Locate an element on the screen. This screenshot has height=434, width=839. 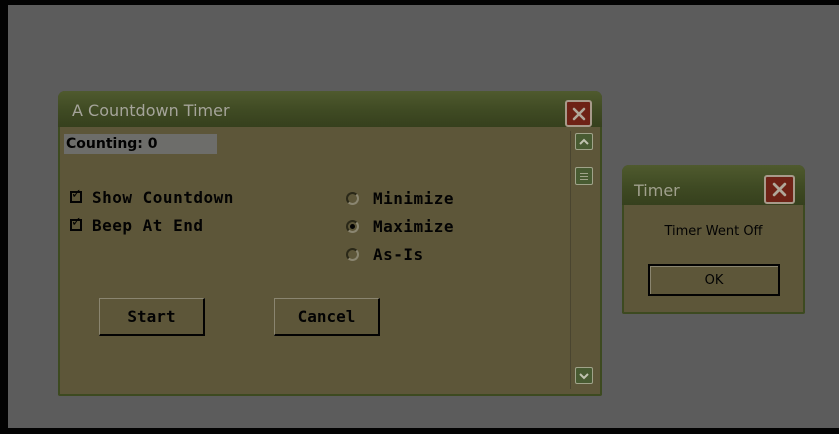
window-title: A Countdown Timer is located at coordinates (151, 110).